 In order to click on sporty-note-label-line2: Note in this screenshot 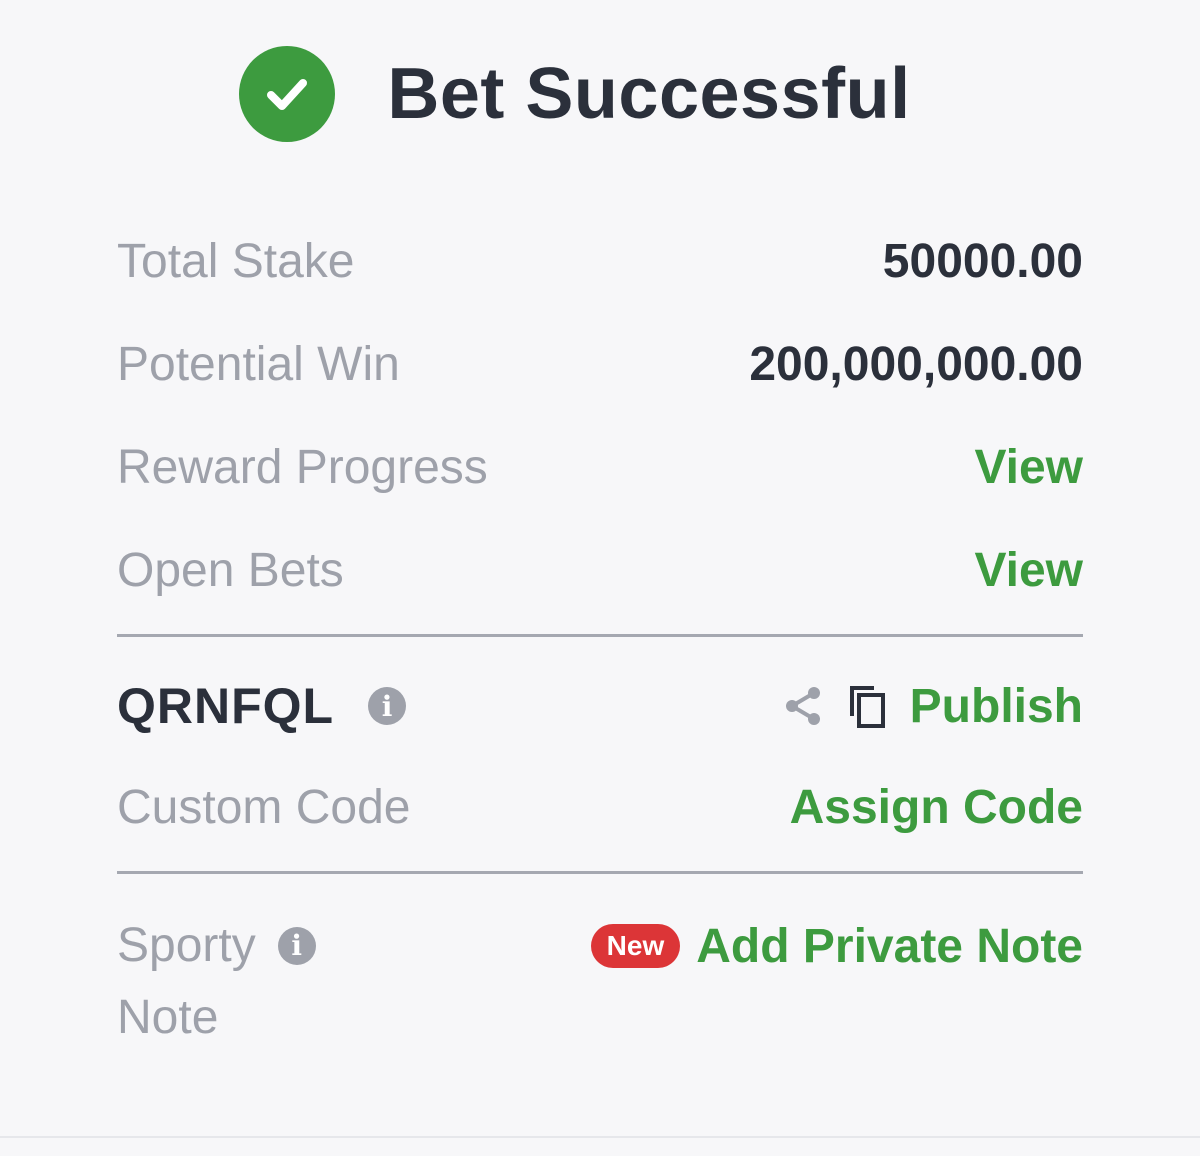, I will do `click(168, 1017)`.